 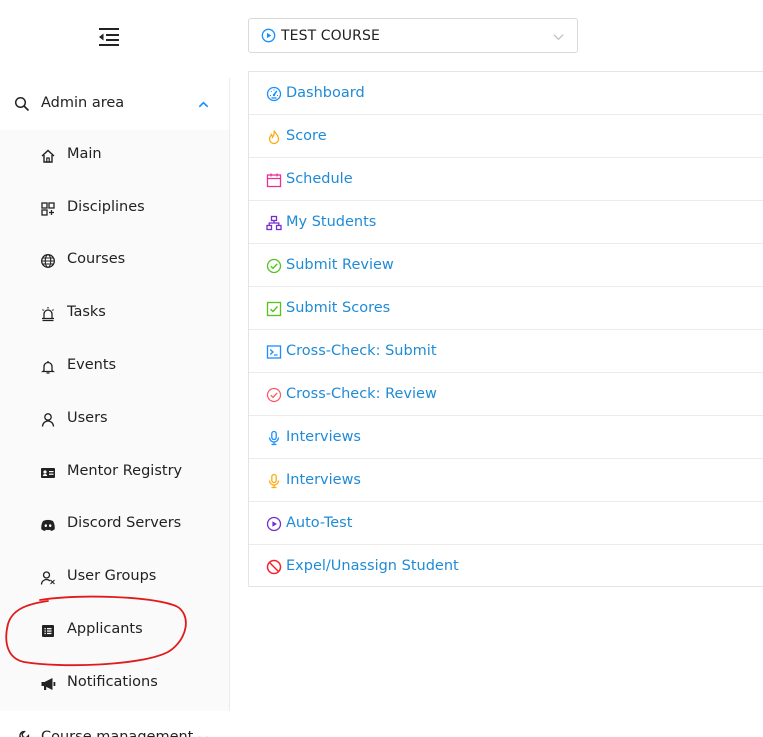 I want to click on global-icon, so click(x=48, y=261).